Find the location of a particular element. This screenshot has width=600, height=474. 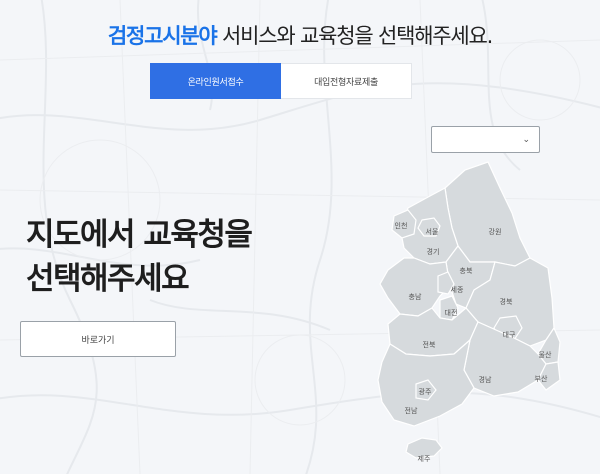

tab-online-application: 온라인원서접수 is located at coordinates (215, 81).